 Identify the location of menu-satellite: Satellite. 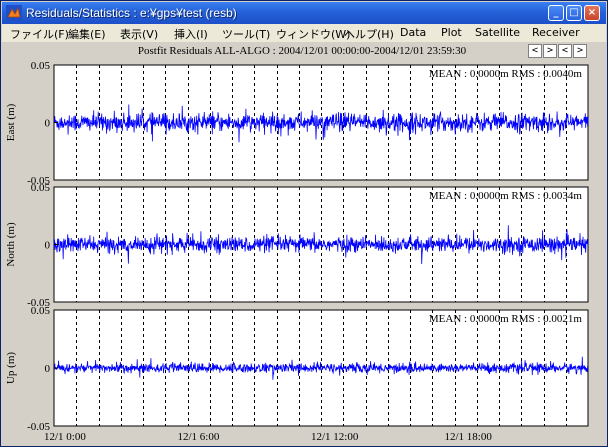
(497, 32).